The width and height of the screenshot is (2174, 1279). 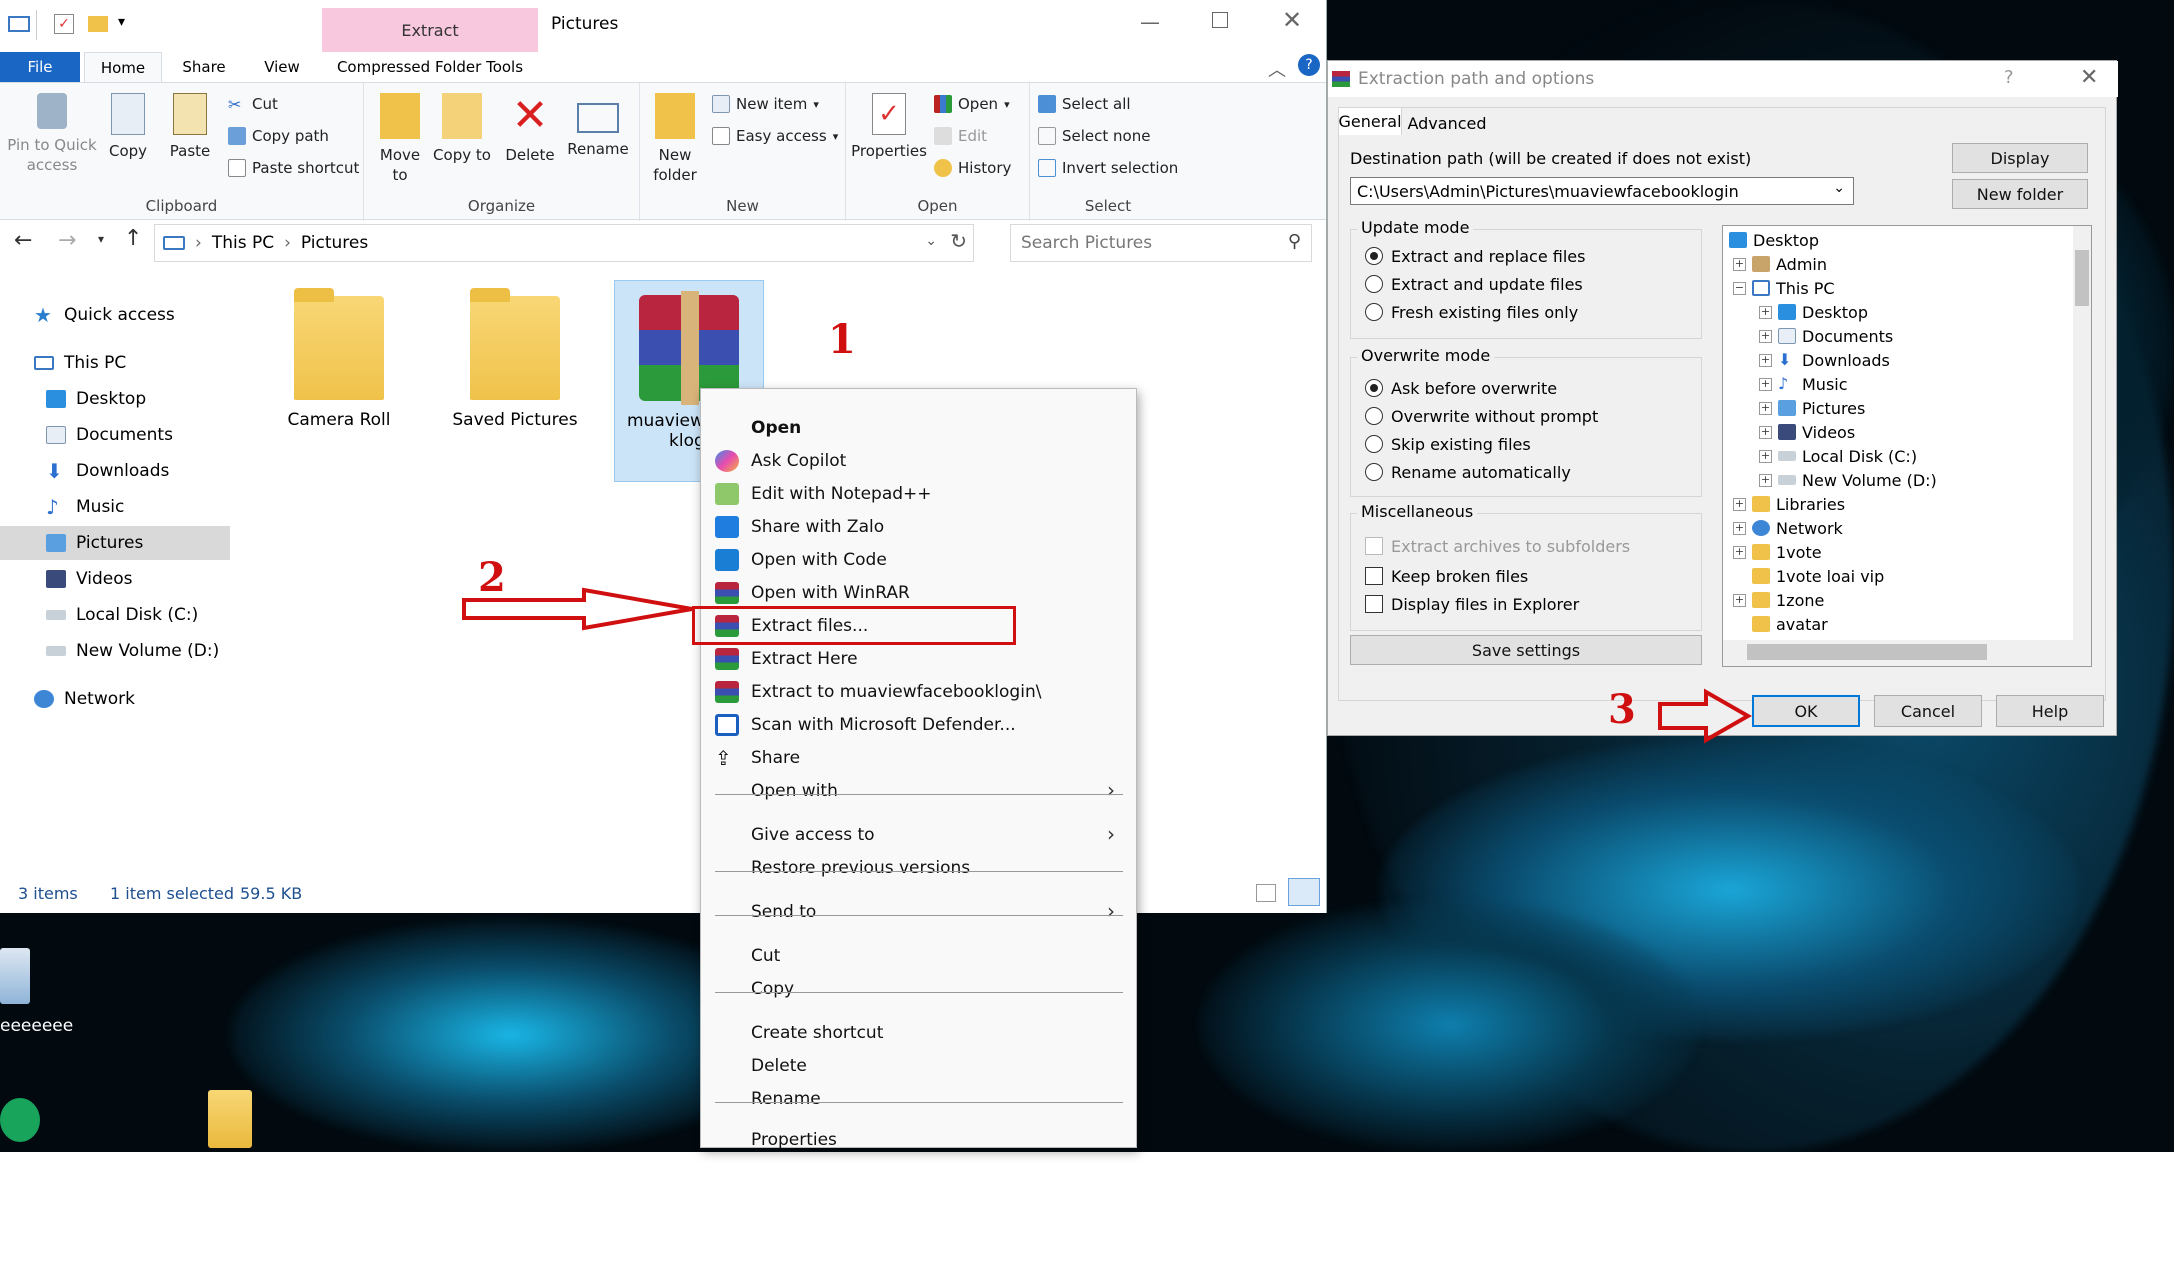 What do you see at coordinates (1780, 264) in the screenshot?
I see `tree-admin: + Admin` at bounding box center [1780, 264].